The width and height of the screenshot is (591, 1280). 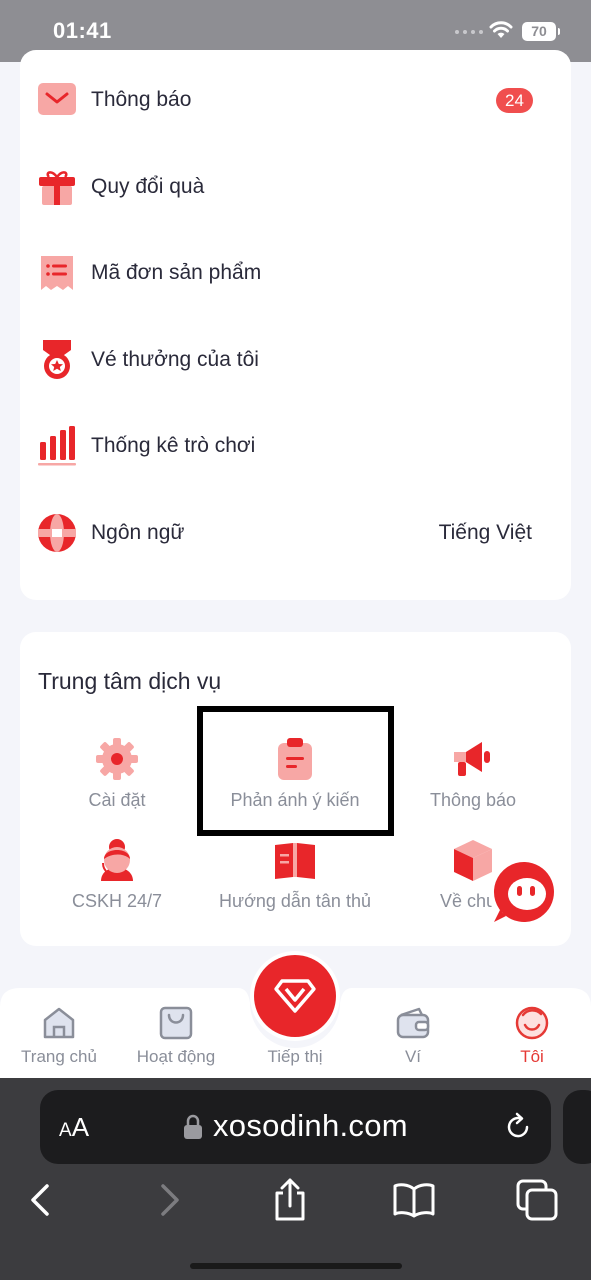 I want to click on menu-item-game-statistics: Thống kê trò chơi, so click(x=295, y=446).